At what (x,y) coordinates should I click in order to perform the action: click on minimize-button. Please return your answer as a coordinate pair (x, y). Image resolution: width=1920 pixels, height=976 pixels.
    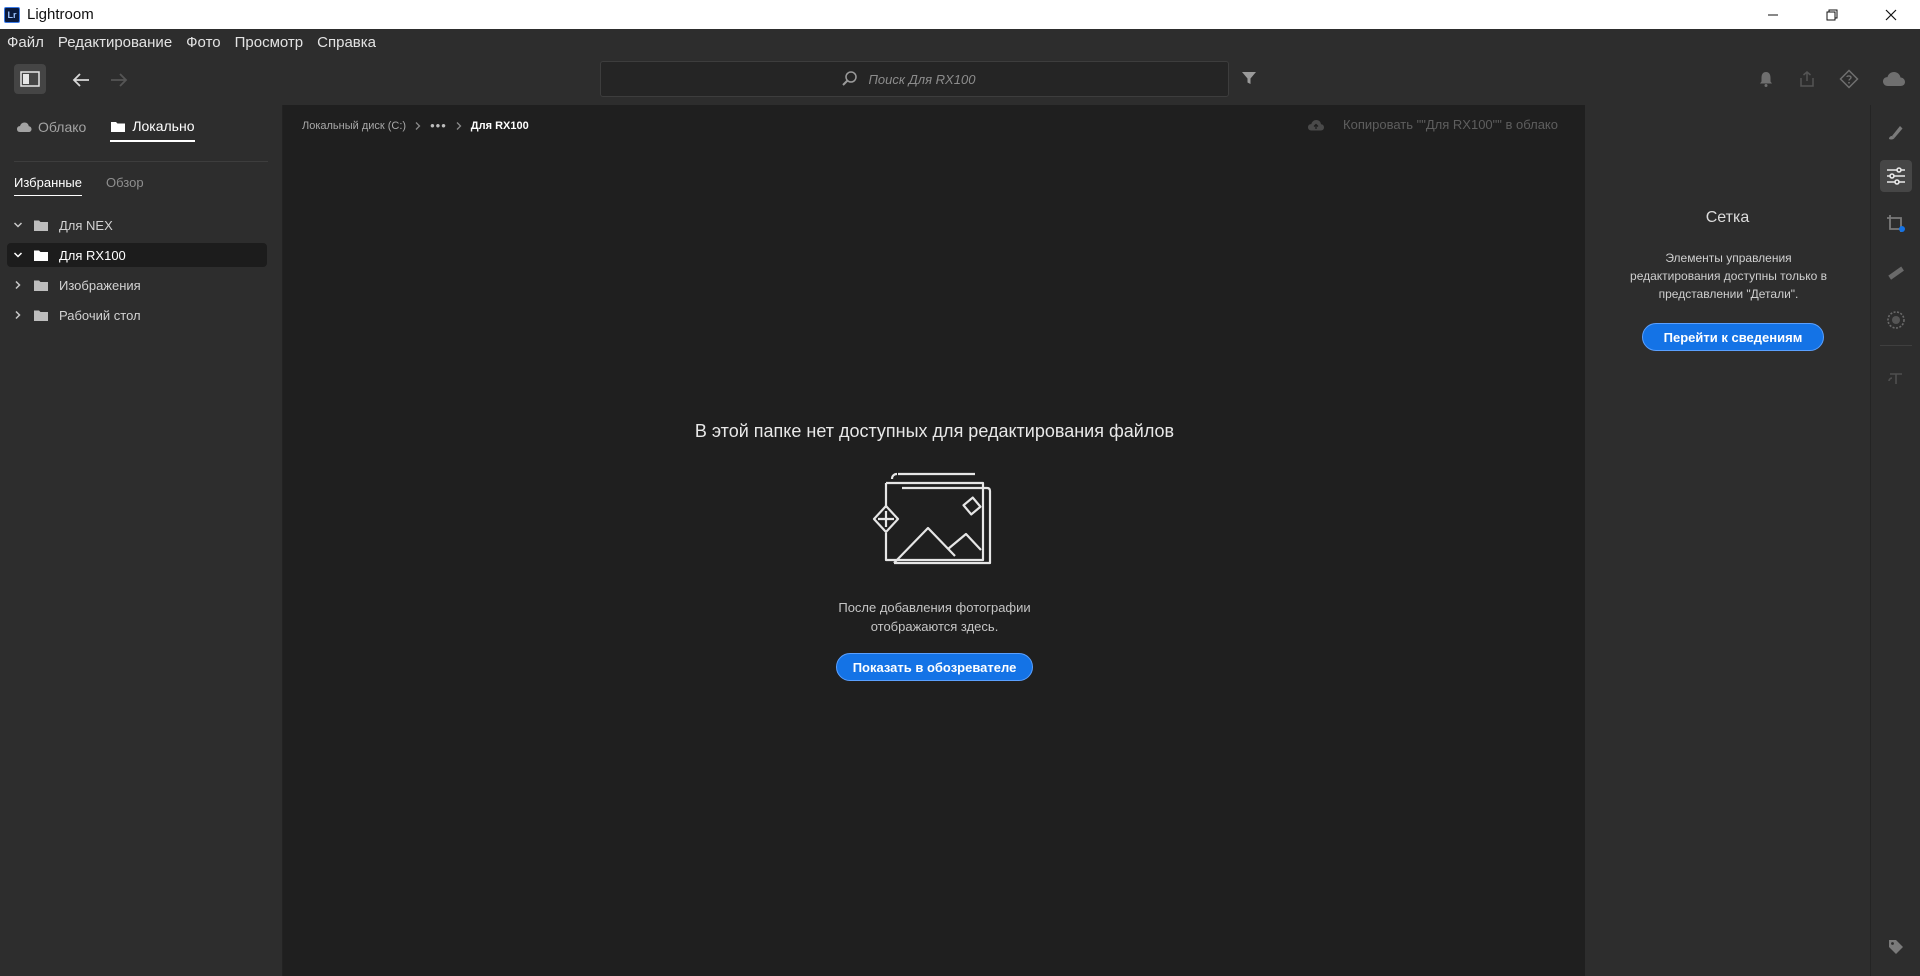
    Looking at the image, I should click on (1772, 14).